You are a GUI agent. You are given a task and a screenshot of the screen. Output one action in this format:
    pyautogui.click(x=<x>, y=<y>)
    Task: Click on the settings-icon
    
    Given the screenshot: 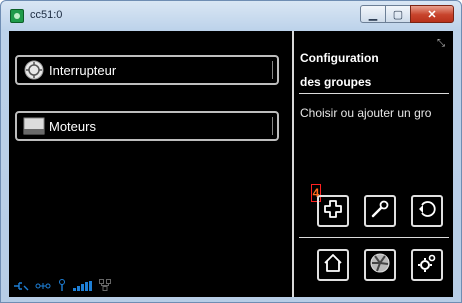 What is the action you would take?
    pyautogui.click(x=427, y=265)
    